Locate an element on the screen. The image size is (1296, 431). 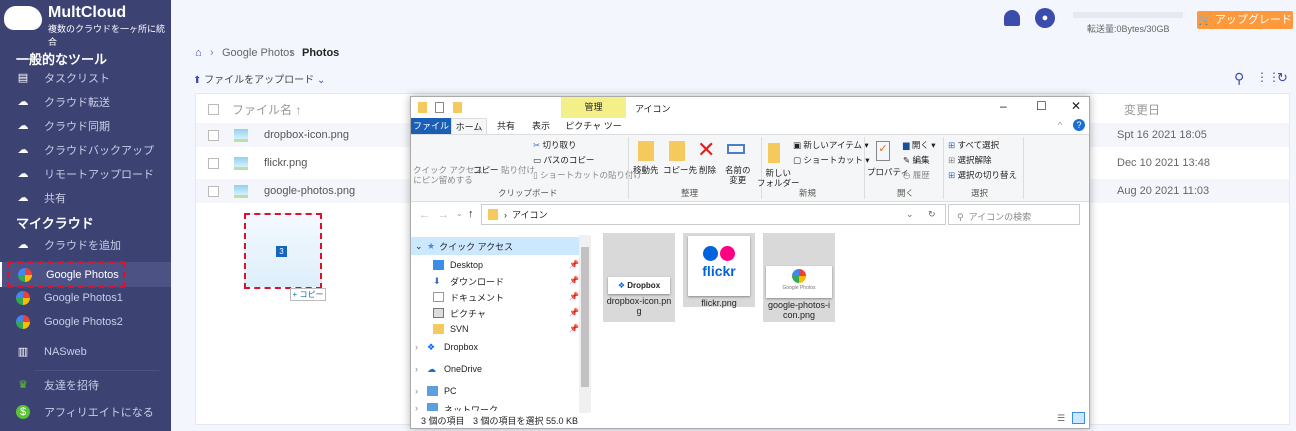
breadcrumb-google-photos: Google Photos is located at coordinates (258, 53).